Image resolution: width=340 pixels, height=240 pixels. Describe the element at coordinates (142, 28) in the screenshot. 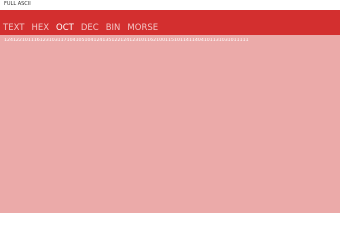

I see `tab-morse: MORSE` at that location.